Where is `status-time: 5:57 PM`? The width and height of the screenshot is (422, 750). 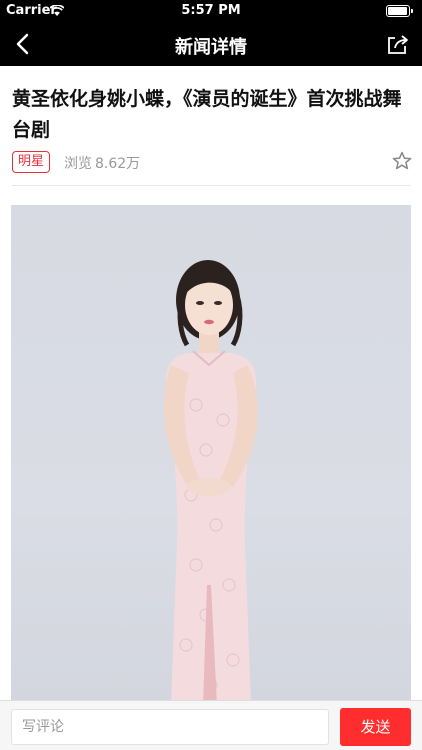 status-time: 5:57 PM is located at coordinates (211, 10).